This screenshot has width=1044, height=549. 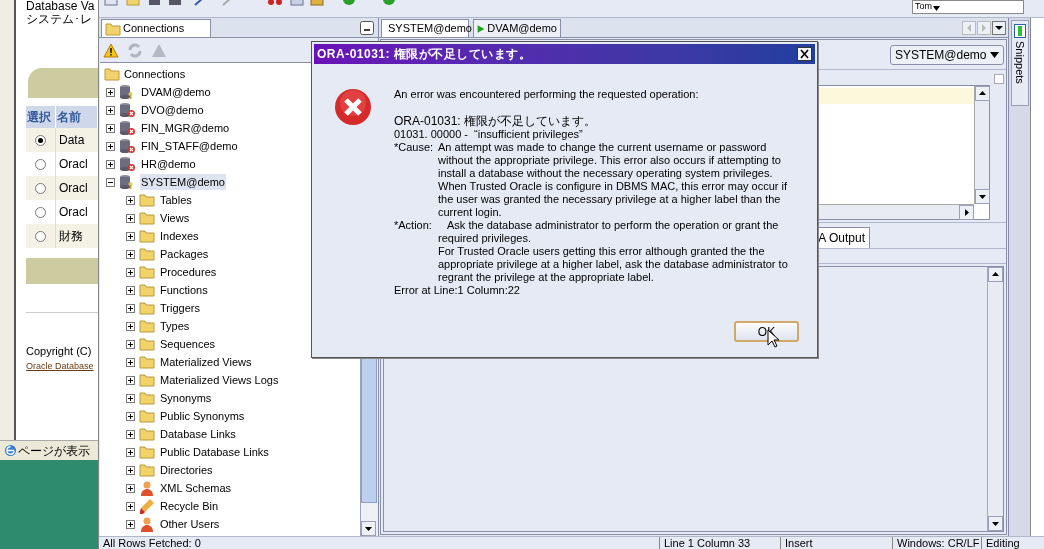 I want to click on tree-item: SYSTEM@demo, so click(x=183, y=182).